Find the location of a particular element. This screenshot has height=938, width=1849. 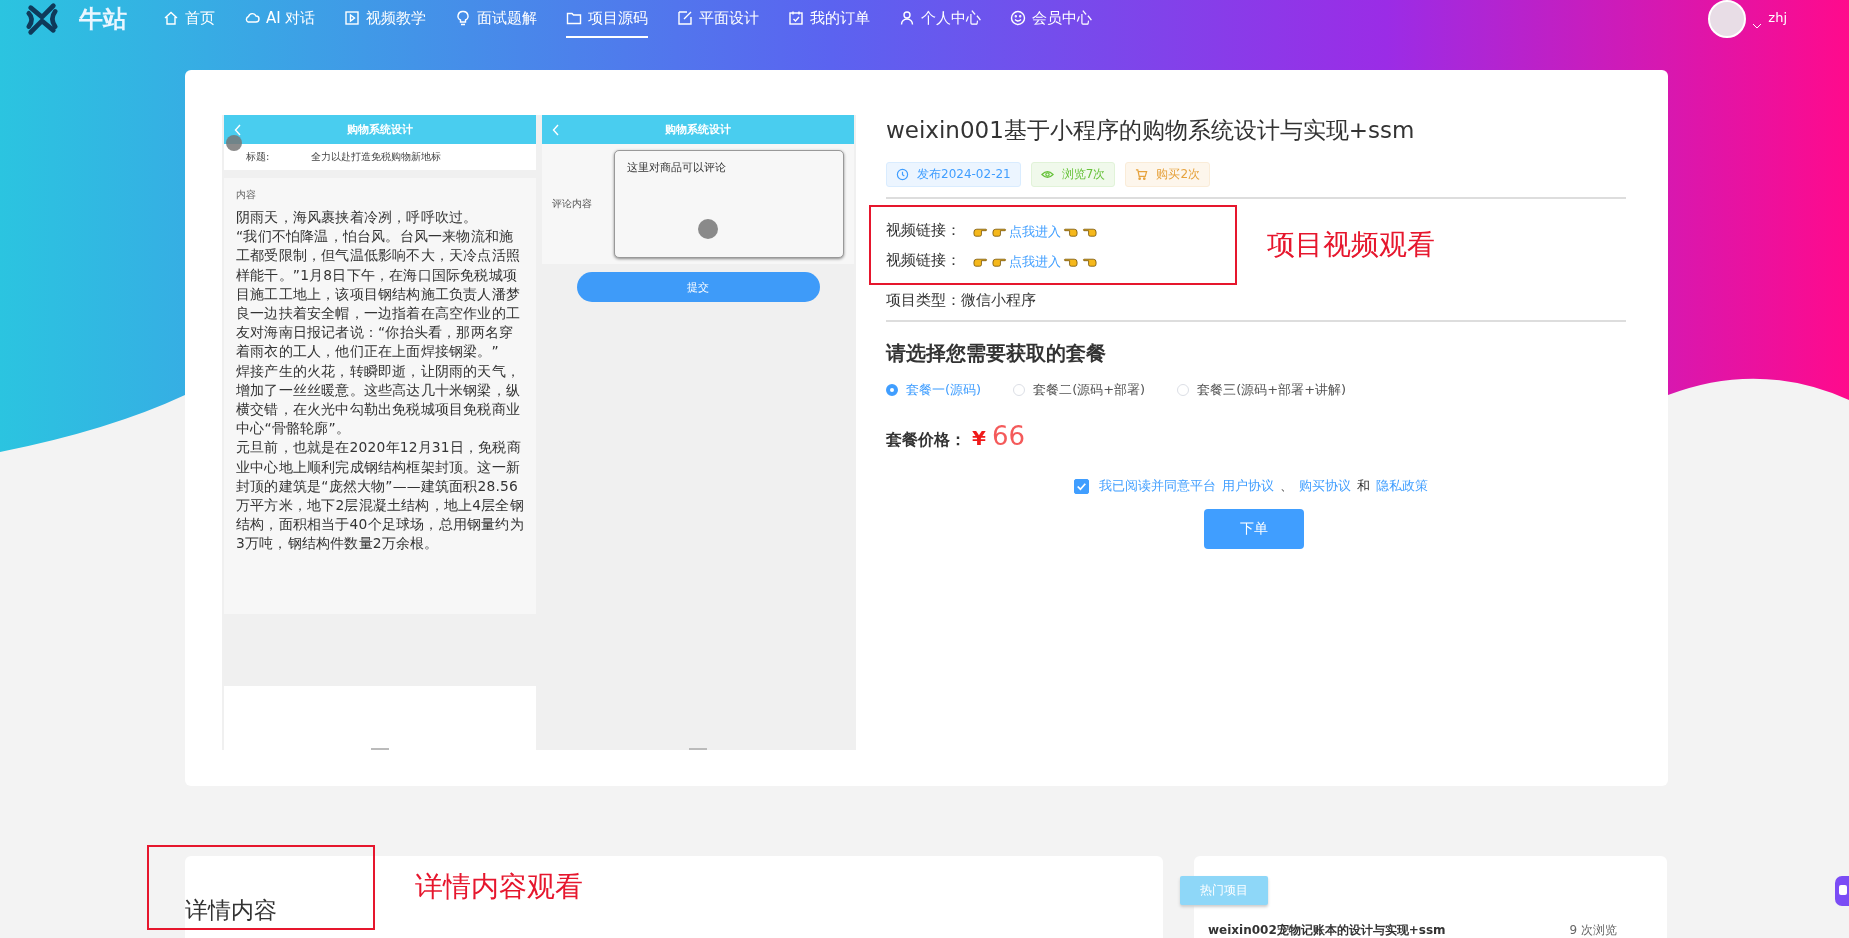

agreement-checkbox is located at coordinates (1081, 486).